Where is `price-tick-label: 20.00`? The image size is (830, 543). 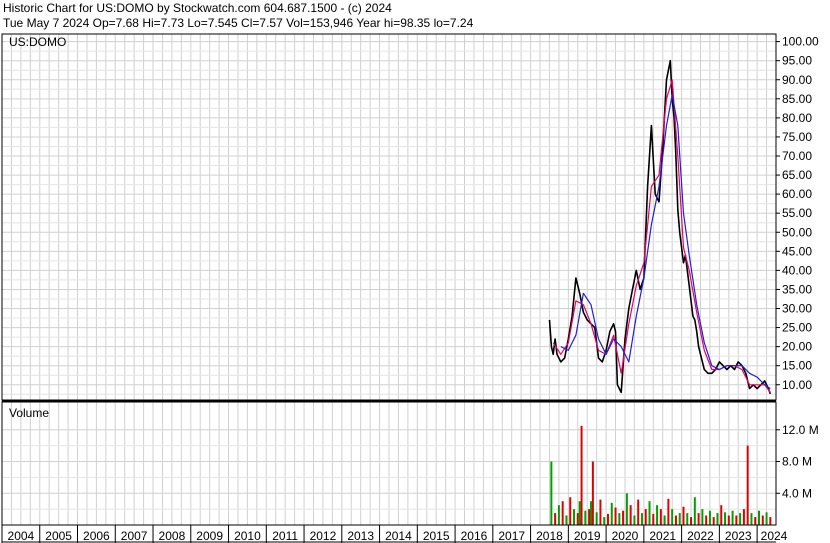 price-tick-label: 20.00 is located at coordinates (797, 347).